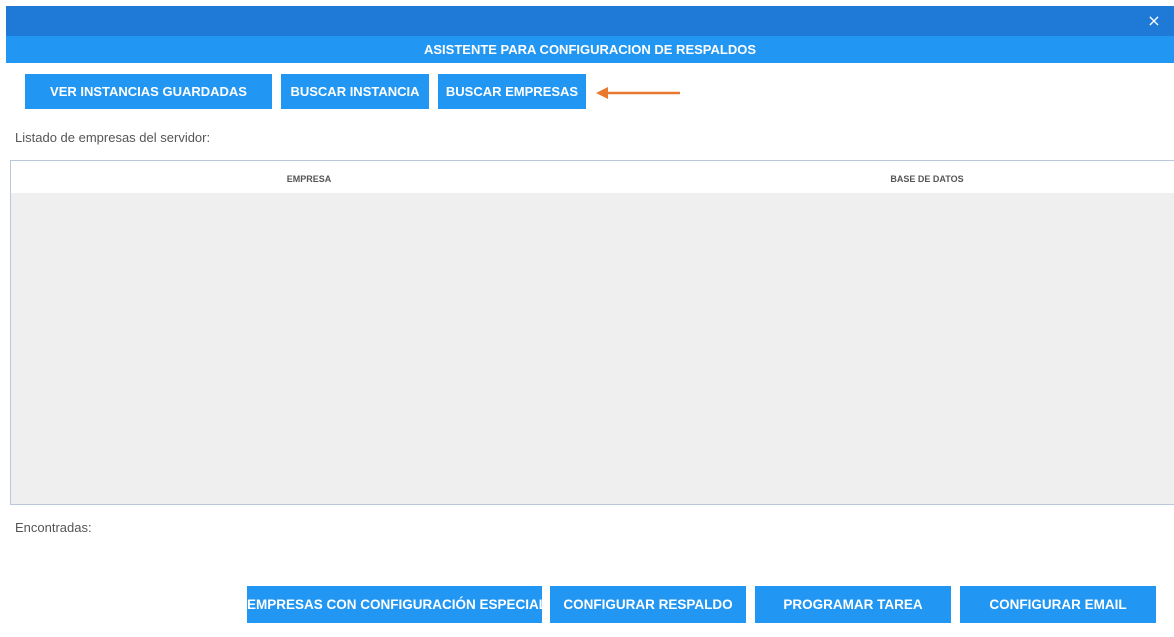 This screenshot has width=1174, height=637. Describe the element at coordinates (309, 177) in the screenshot. I see `column-header-empresa: EMPRESA` at that location.